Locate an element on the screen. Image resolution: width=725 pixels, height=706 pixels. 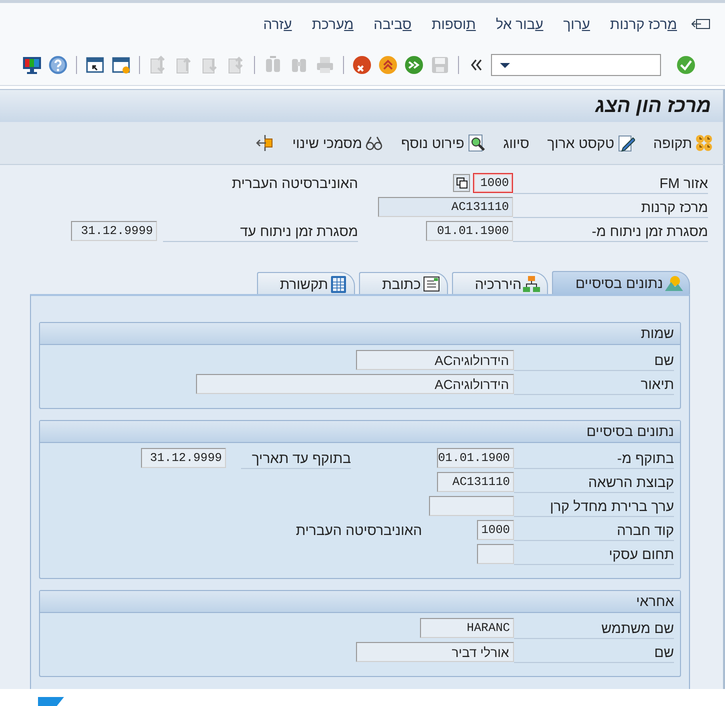
back-icon is located at coordinates (414, 65).